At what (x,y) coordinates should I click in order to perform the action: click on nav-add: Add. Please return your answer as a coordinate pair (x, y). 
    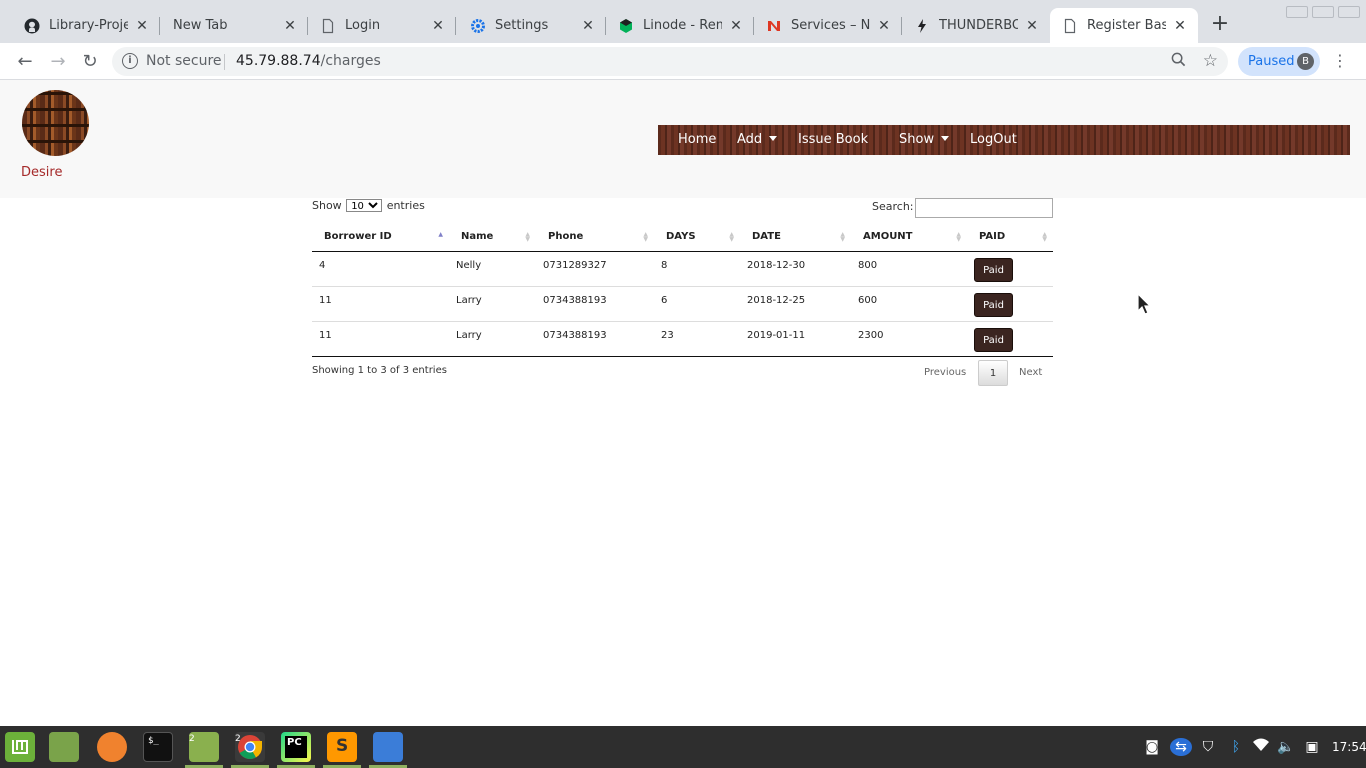
    Looking at the image, I should click on (757, 140).